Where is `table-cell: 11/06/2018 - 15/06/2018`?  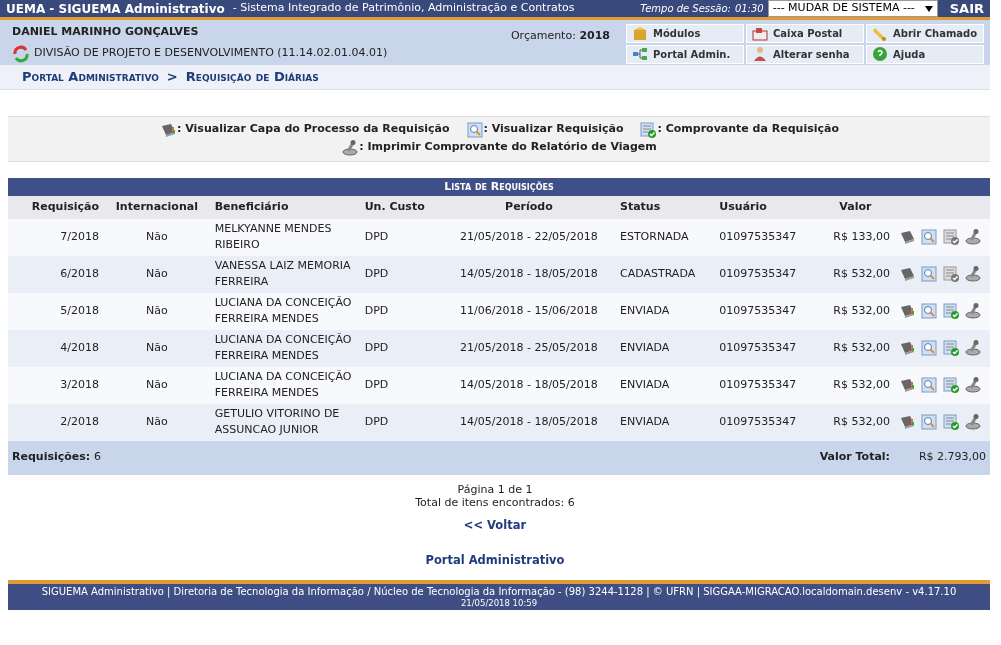 table-cell: 11/06/2018 - 15/06/2018 is located at coordinates (528, 311).